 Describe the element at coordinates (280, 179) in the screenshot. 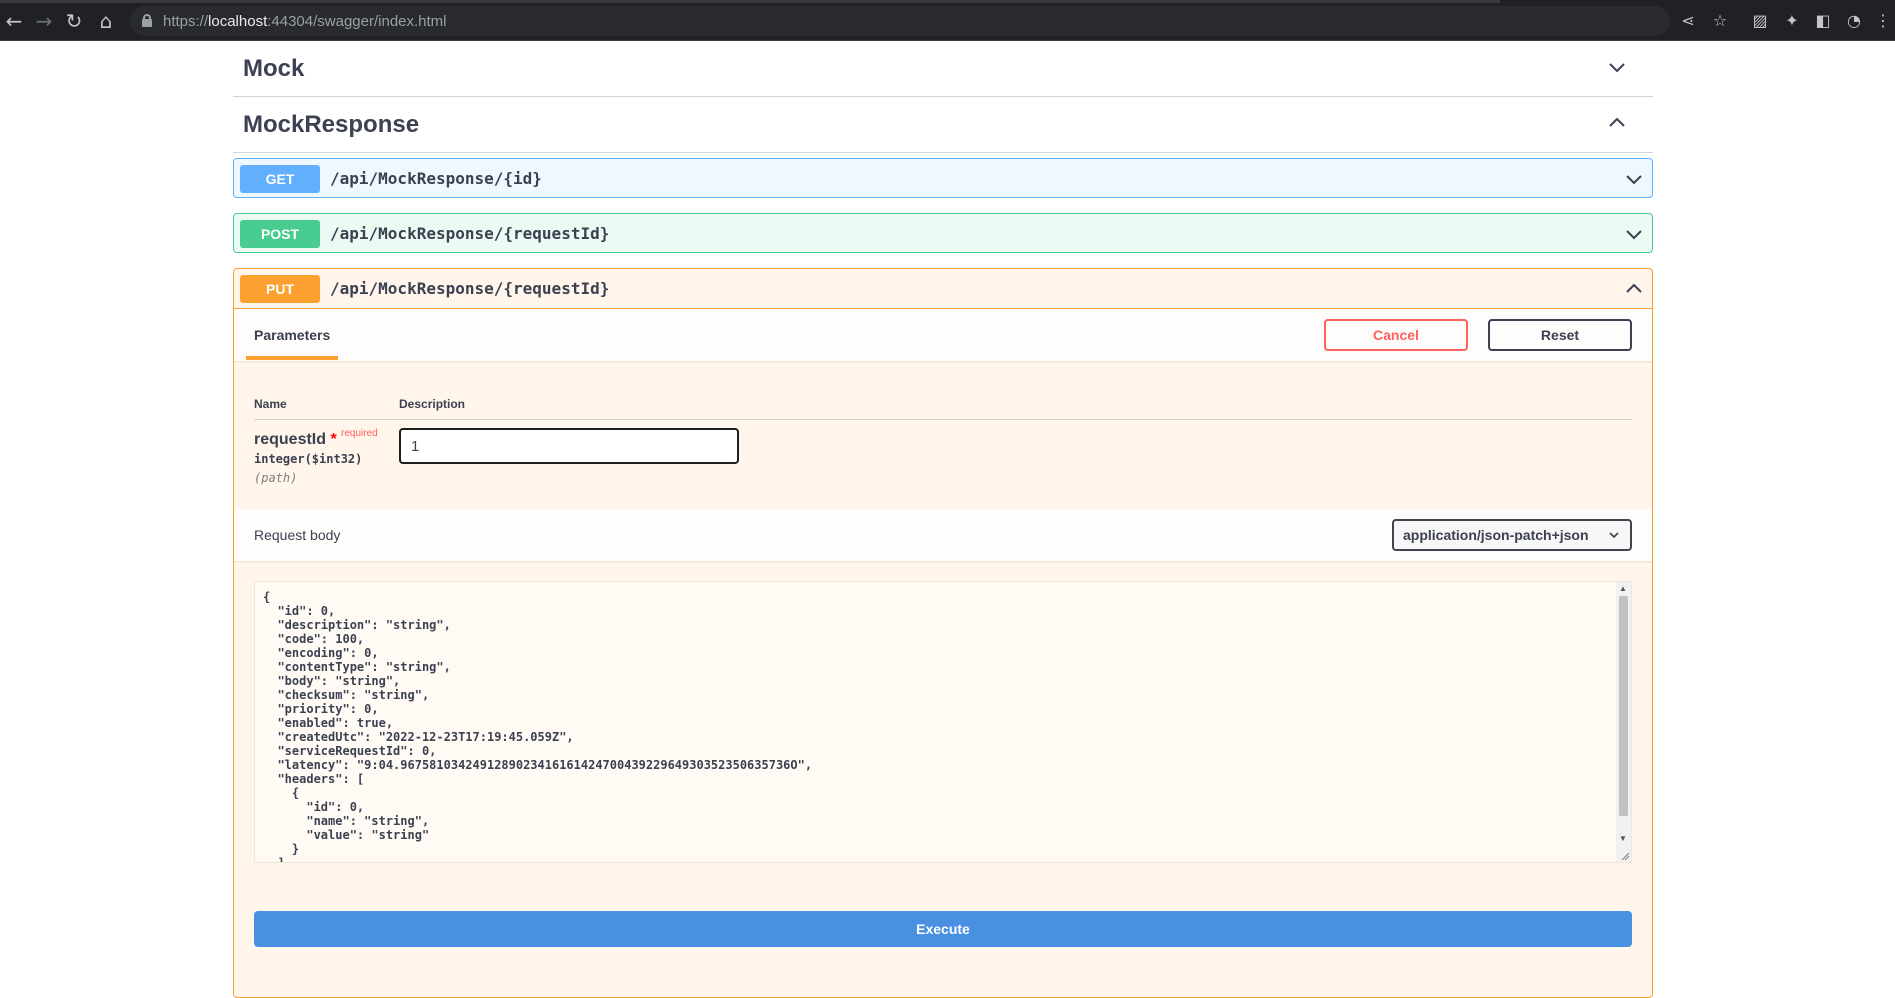

I see `method-badge: GET` at that location.